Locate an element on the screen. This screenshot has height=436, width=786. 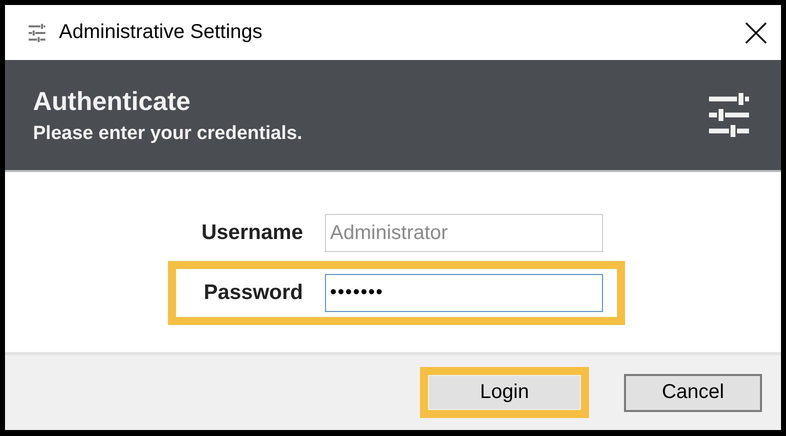
input-field: ••••••• is located at coordinates (464, 293).